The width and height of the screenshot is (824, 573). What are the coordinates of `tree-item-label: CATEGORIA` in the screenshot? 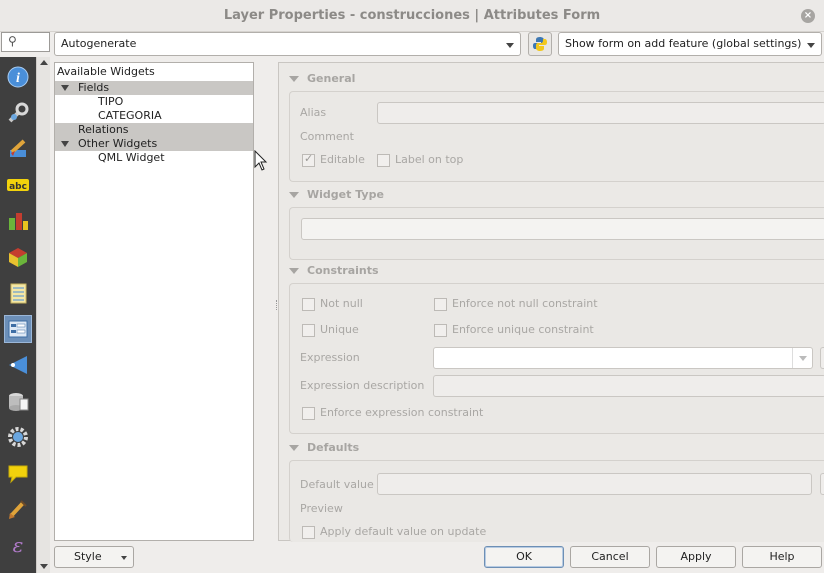 It's located at (130, 115).